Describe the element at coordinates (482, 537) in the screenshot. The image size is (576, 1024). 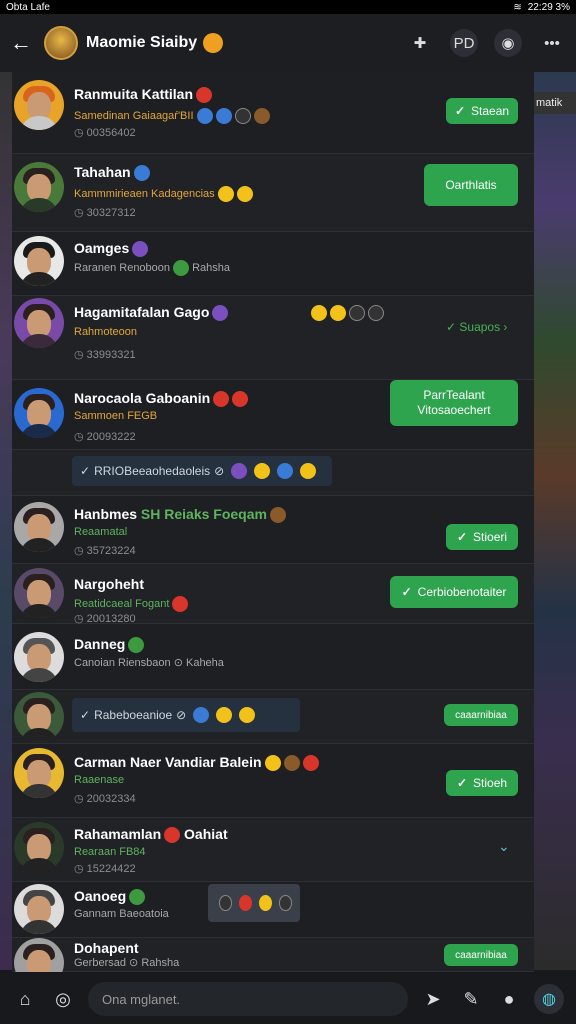
I see `status-button: ✓ Stioeri` at that location.